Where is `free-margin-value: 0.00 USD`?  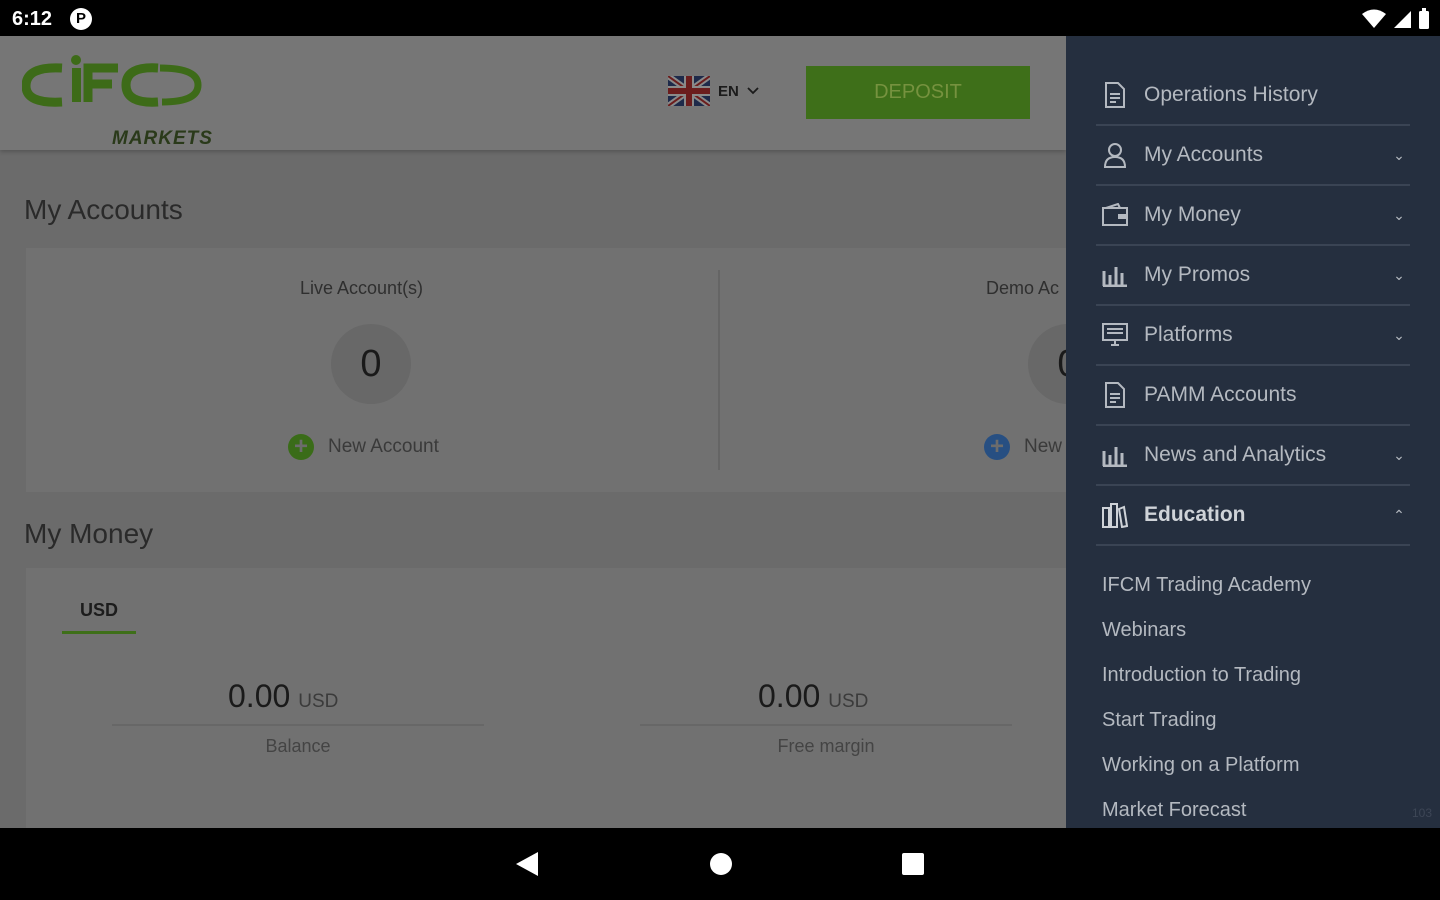 free-margin-value: 0.00 USD is located at coordinates (813, 696).